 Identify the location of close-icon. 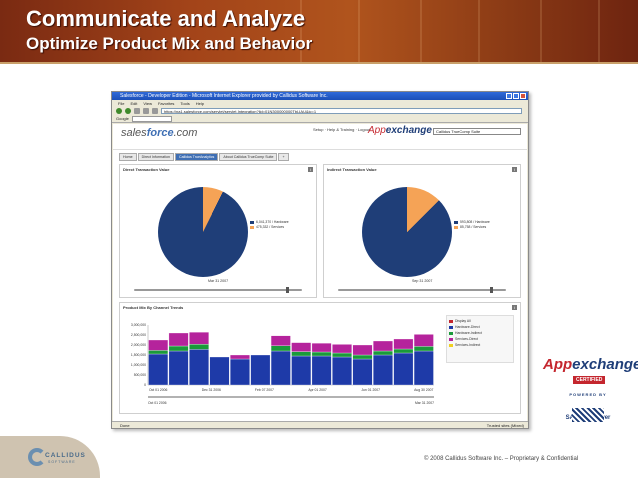
(523, 96).